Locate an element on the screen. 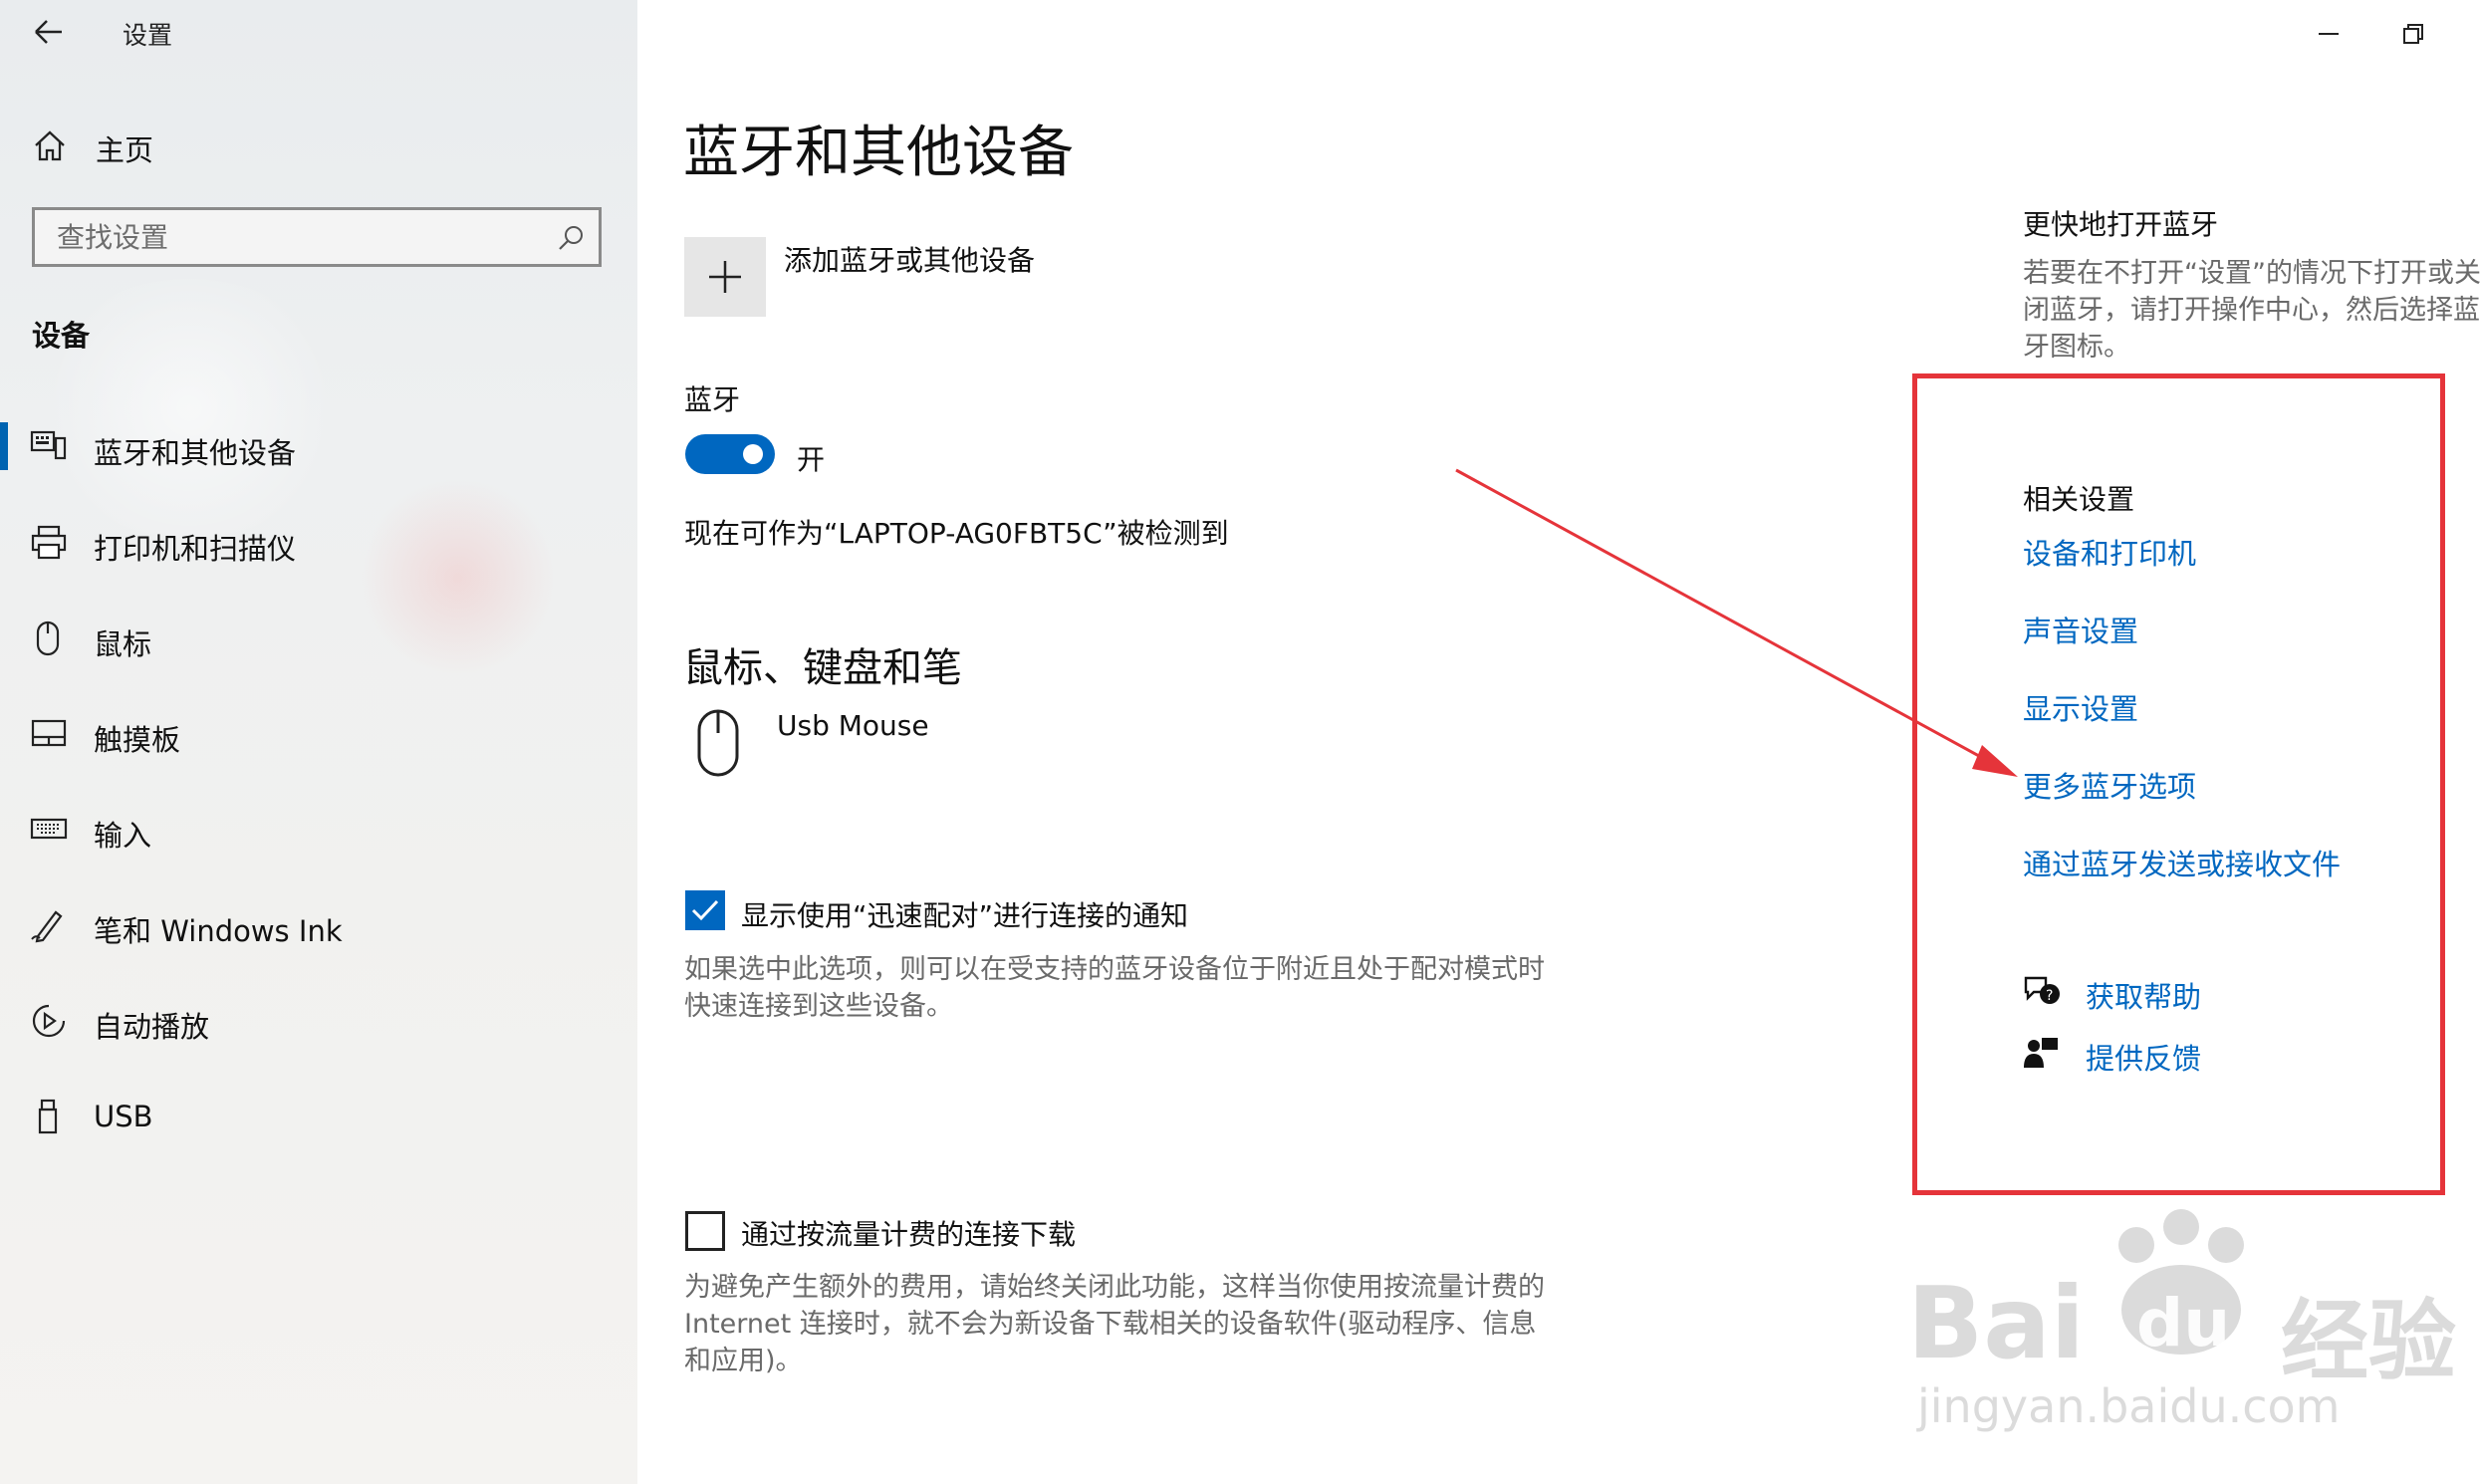 Image resolution: width=2480 pixels, height=1484 pixels. sidebar-item-typing: 输入 is located at coordinates (309, 830).